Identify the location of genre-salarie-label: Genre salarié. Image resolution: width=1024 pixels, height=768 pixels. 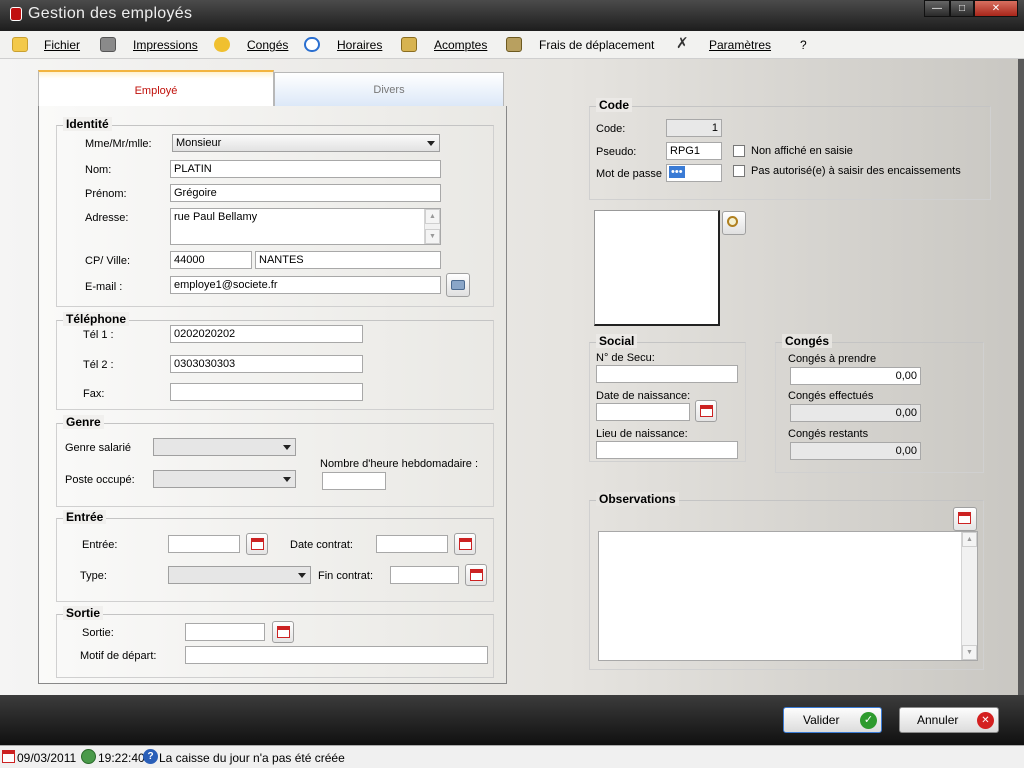
(98, 448).